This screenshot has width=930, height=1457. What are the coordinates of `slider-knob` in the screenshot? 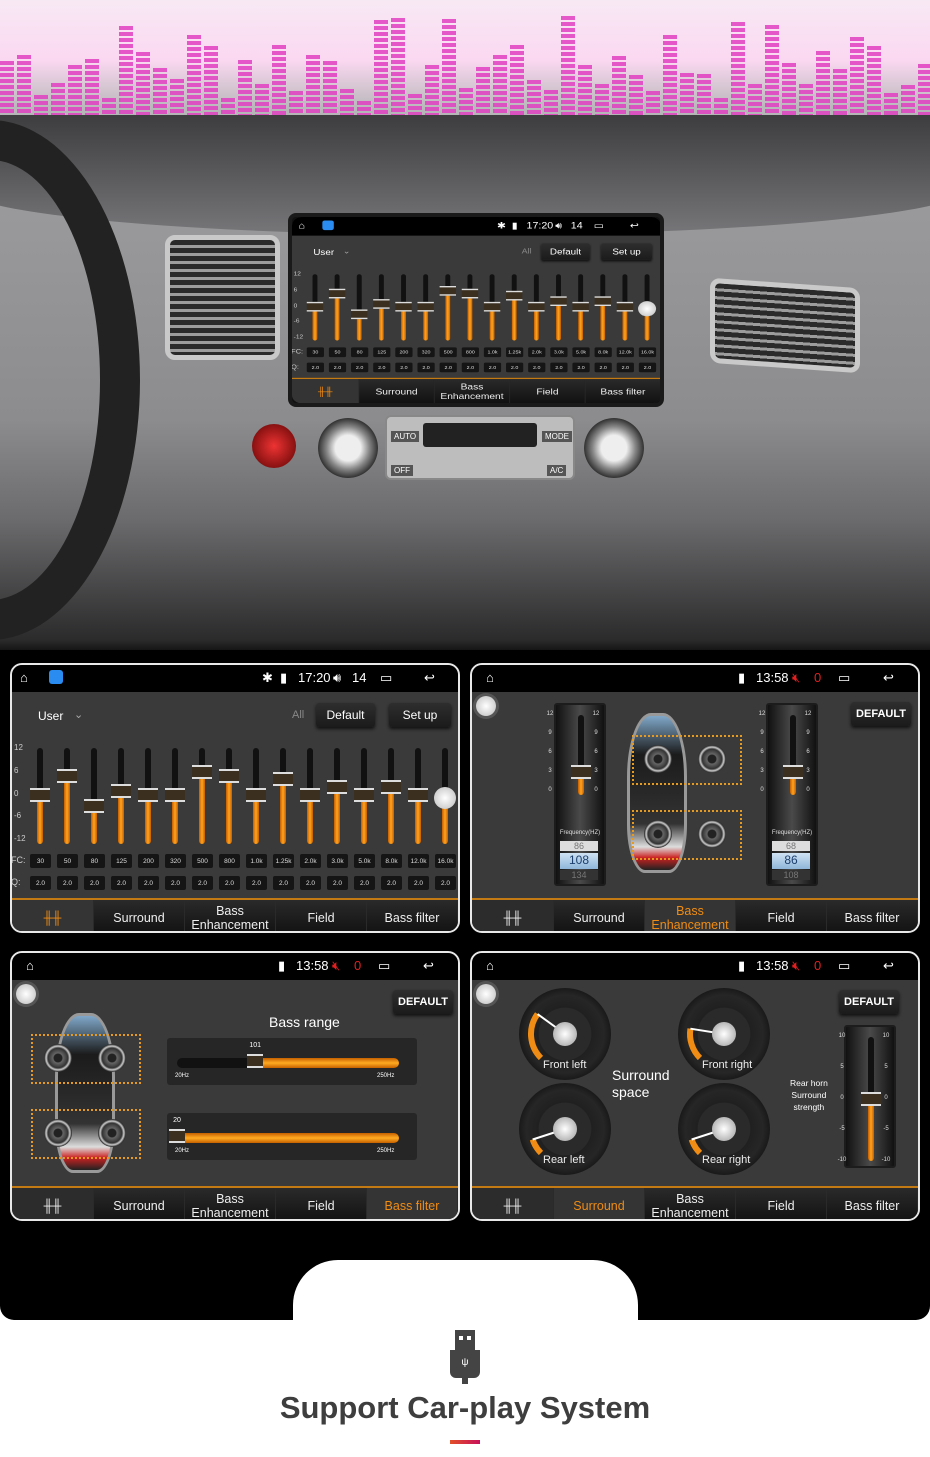 It's located at (445, 798).